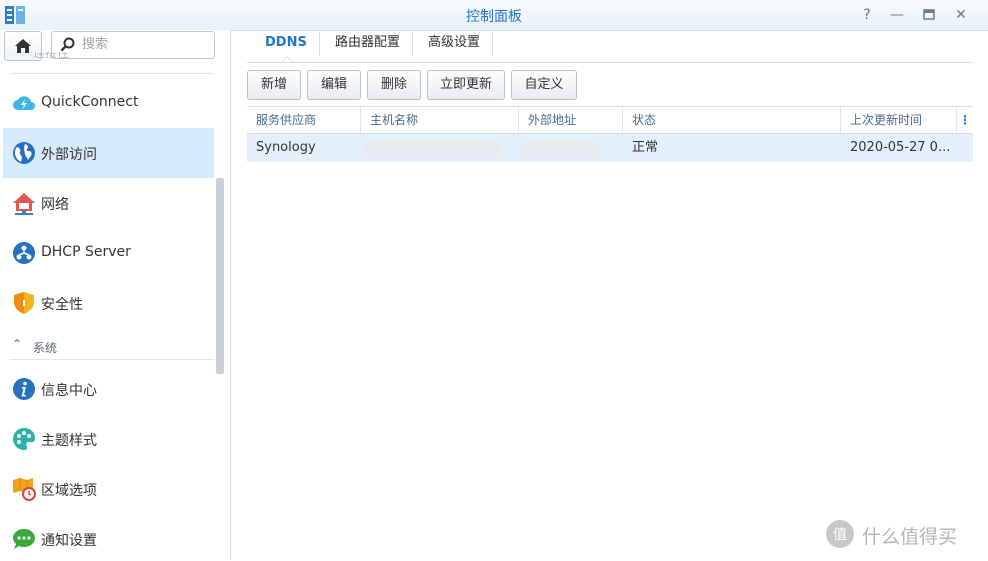 The width and height of the screenshot is (988, 561). Describe the element at coordinates (69, 391) in the screenshot. I see `sidebar-item-label: 信息中心` at that location.